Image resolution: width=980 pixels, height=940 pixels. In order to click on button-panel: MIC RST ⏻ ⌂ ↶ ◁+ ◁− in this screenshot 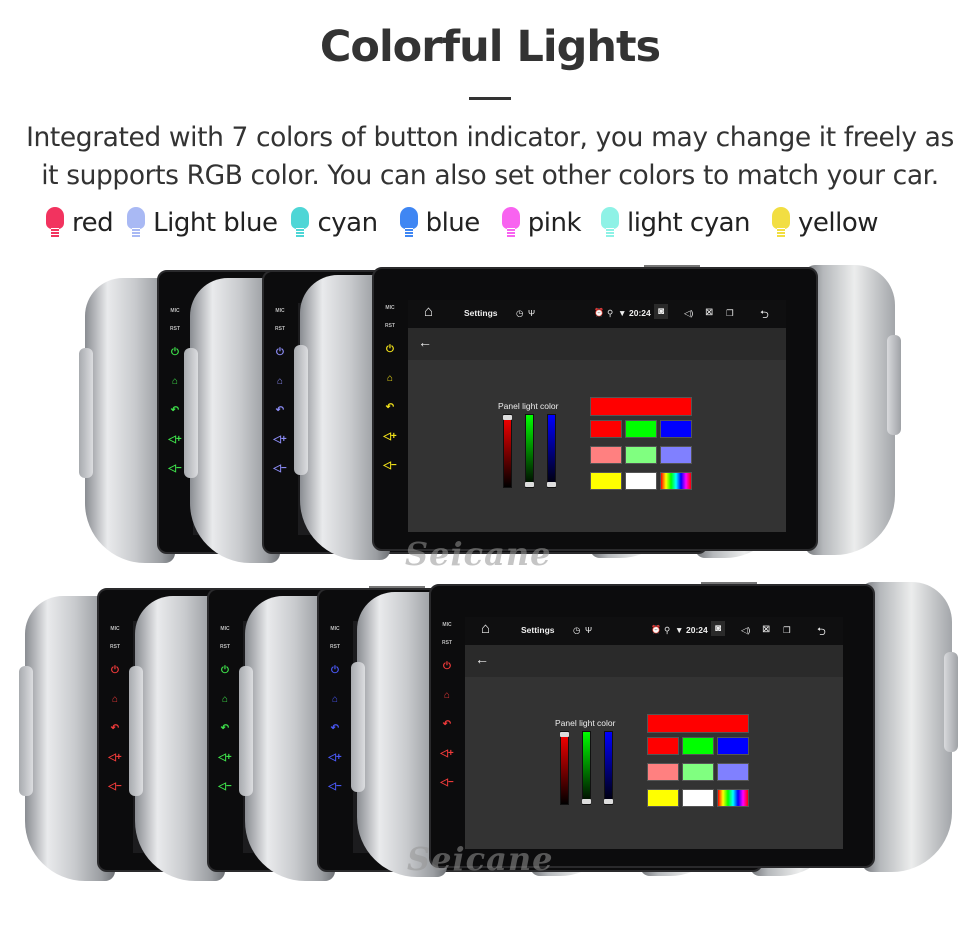, I will do `click(390, 389)`.